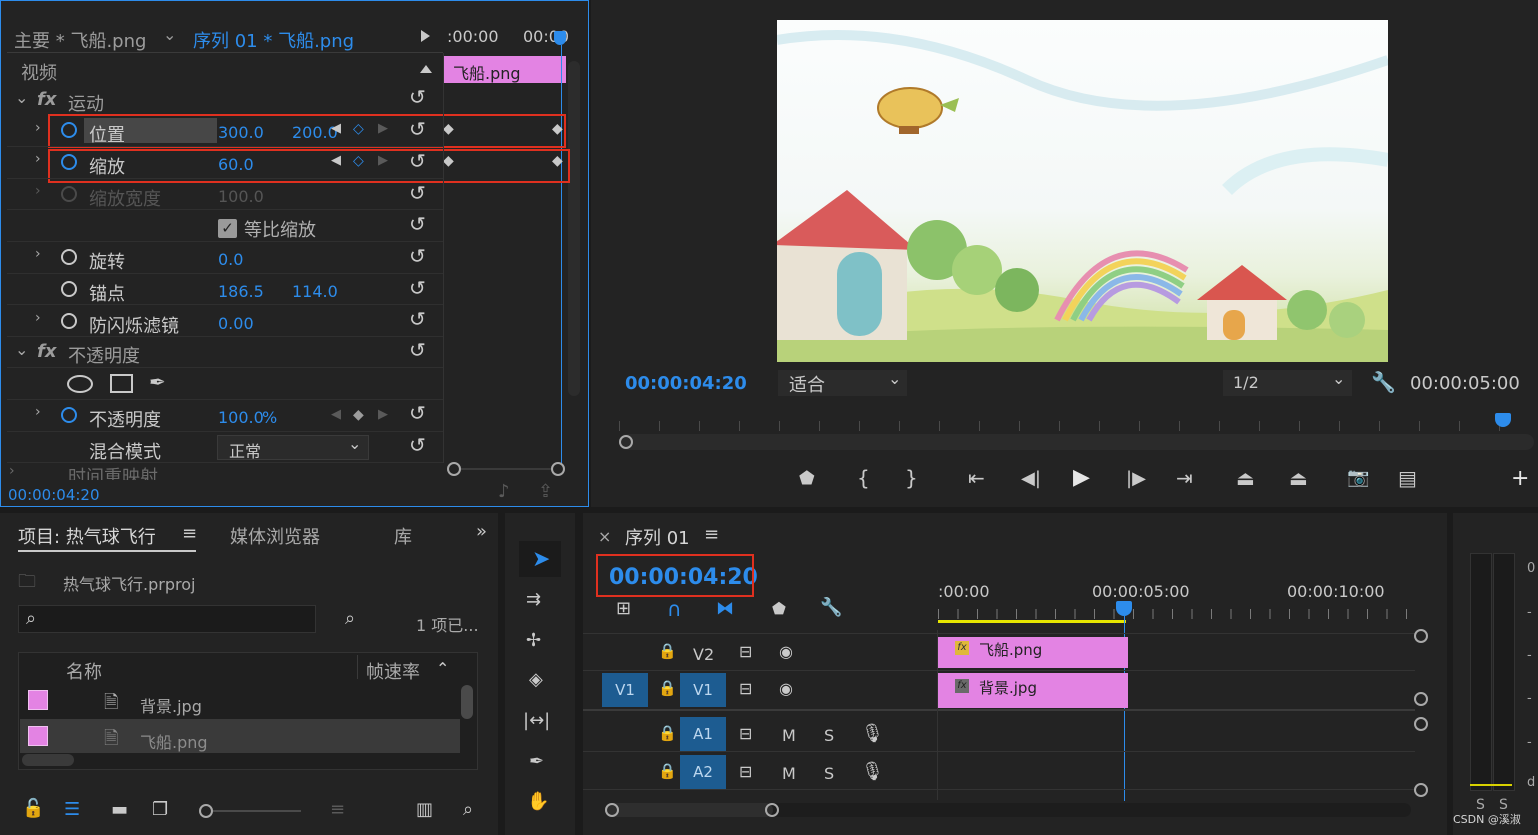  I want to click on search-input, so click(167, 619).